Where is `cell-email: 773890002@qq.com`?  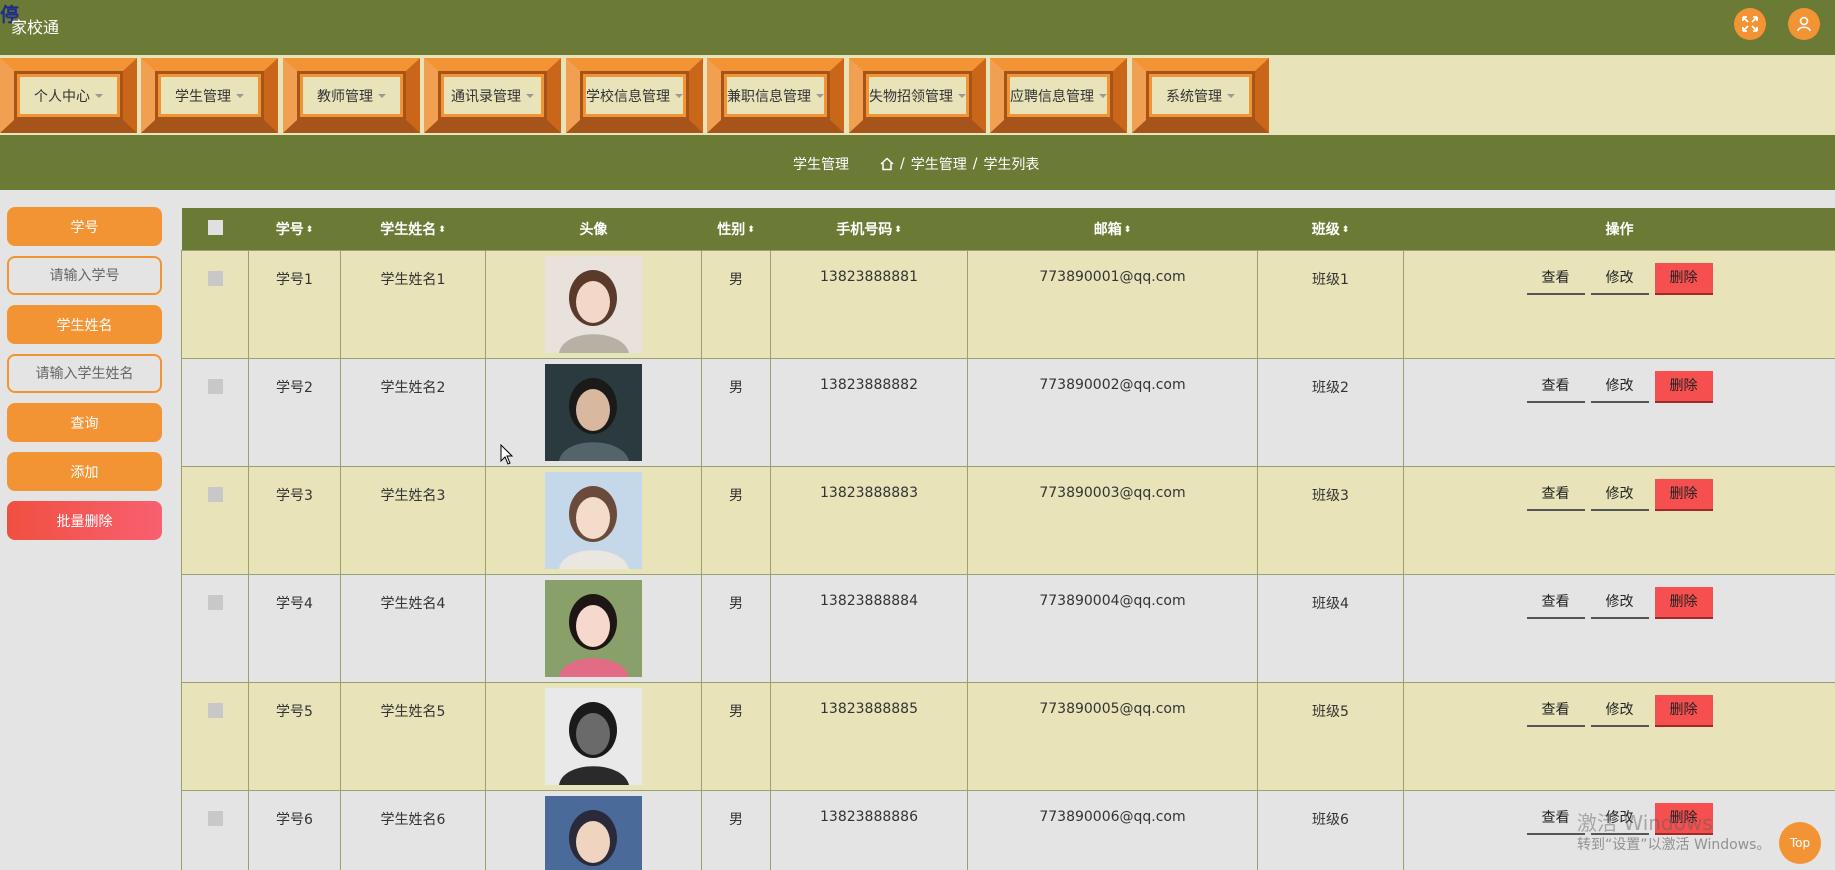 cell-email: 773890002@qq.com is located at coordinates (1112, 412).